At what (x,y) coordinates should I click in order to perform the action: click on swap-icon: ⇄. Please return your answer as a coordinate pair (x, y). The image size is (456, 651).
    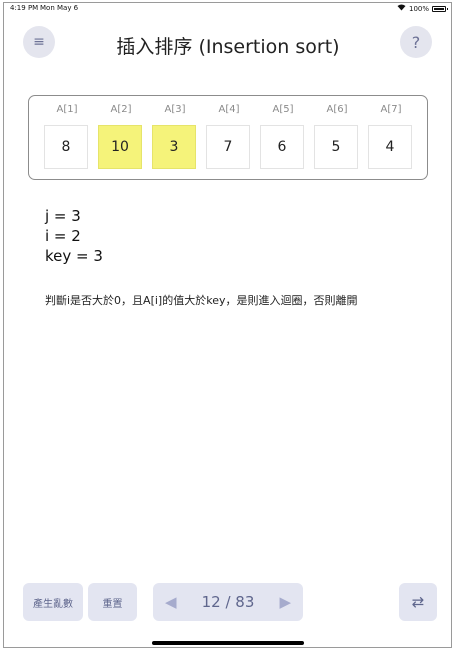
    Looking at the image, I should click on (418, 602).